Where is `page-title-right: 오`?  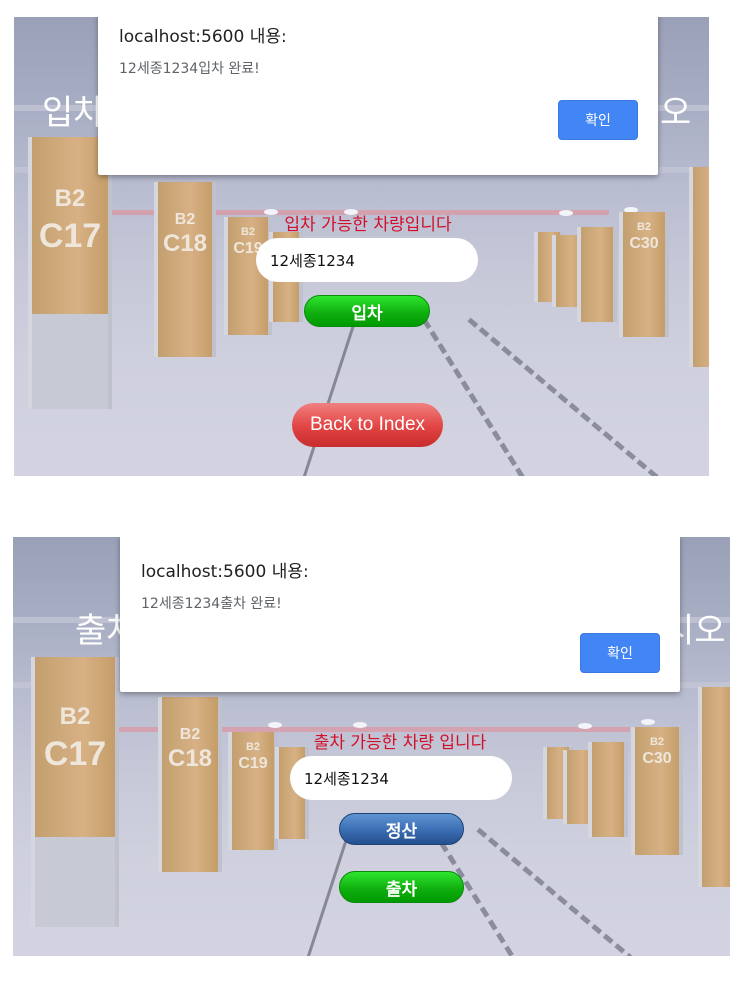
page-title-right: 오 is located at coordinates (676, 113).